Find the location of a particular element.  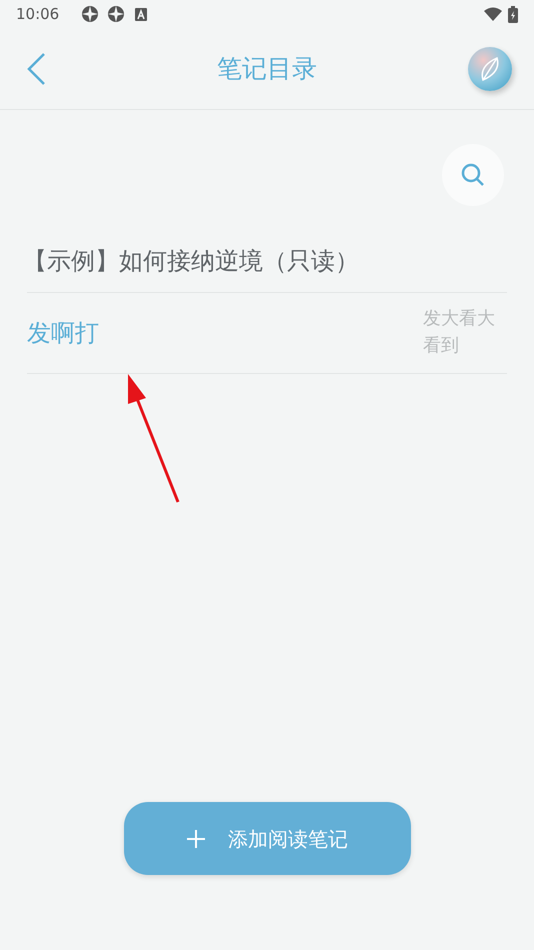

back-button is located at coordinates (37, 69).